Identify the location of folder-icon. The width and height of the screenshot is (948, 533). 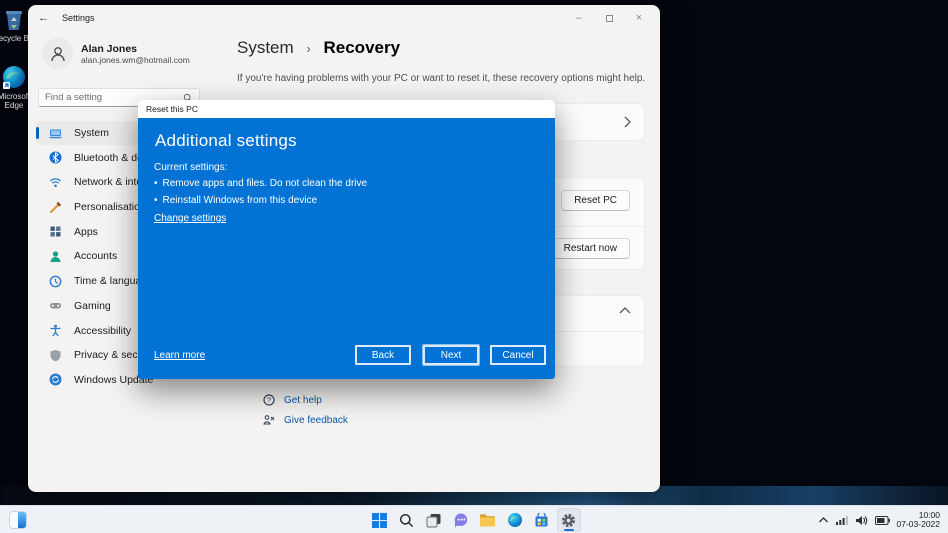
(487, 520).